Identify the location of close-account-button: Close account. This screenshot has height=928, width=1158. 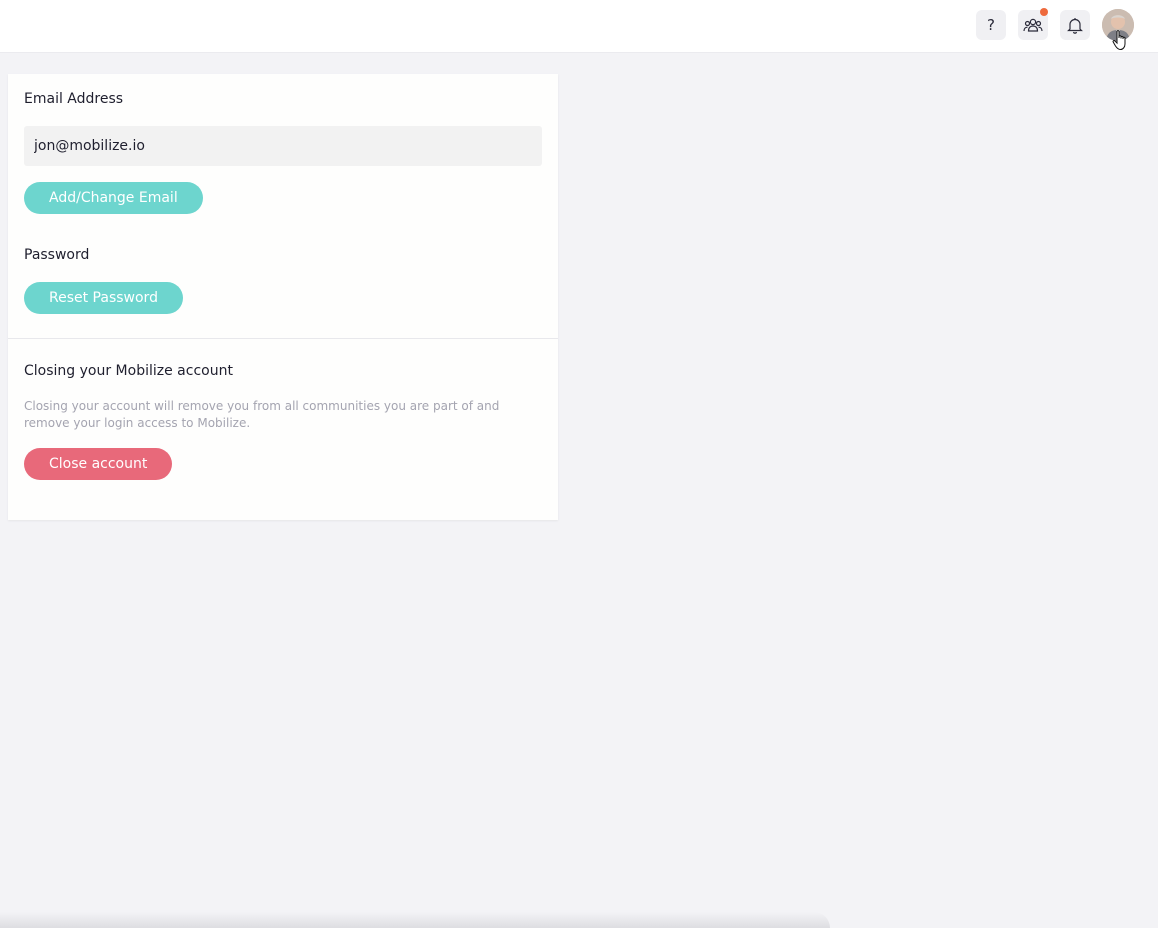
(98, 464).